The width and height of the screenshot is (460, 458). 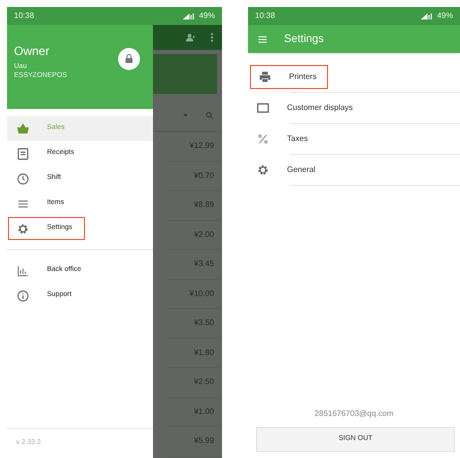 What do you see at coordinates (23, 179) in the screenshot?
I see `clock-icon` at bounding box center [23, 179].